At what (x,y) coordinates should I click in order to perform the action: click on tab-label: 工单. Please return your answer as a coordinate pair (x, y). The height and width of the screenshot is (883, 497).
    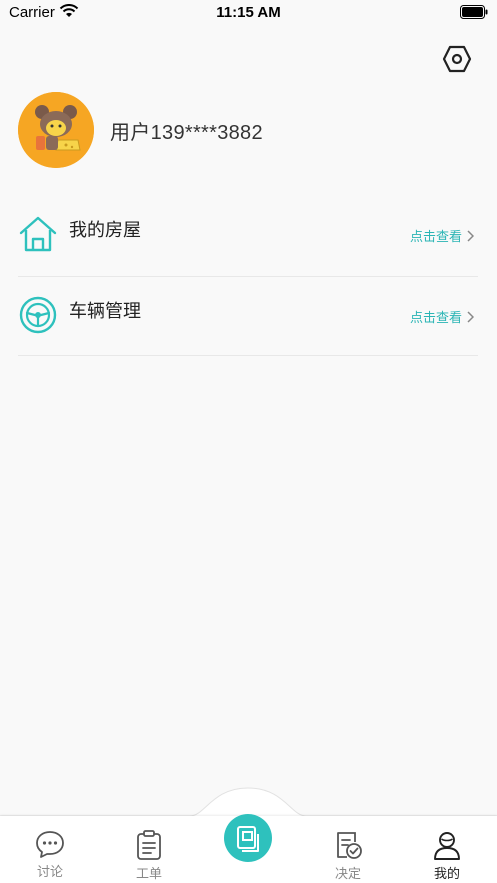
    Looking at the image, I should click on (148, 873).